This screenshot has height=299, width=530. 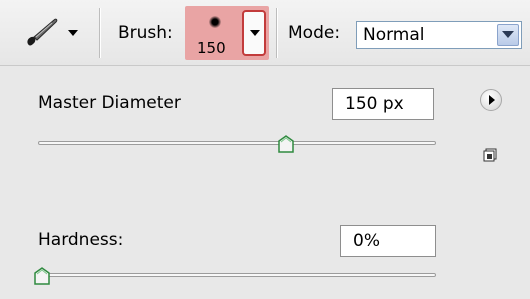 What do you see at coordinates (508, 35) in the screenshot?
I see `chevron-down-icon` at bounding box center [508, 35].